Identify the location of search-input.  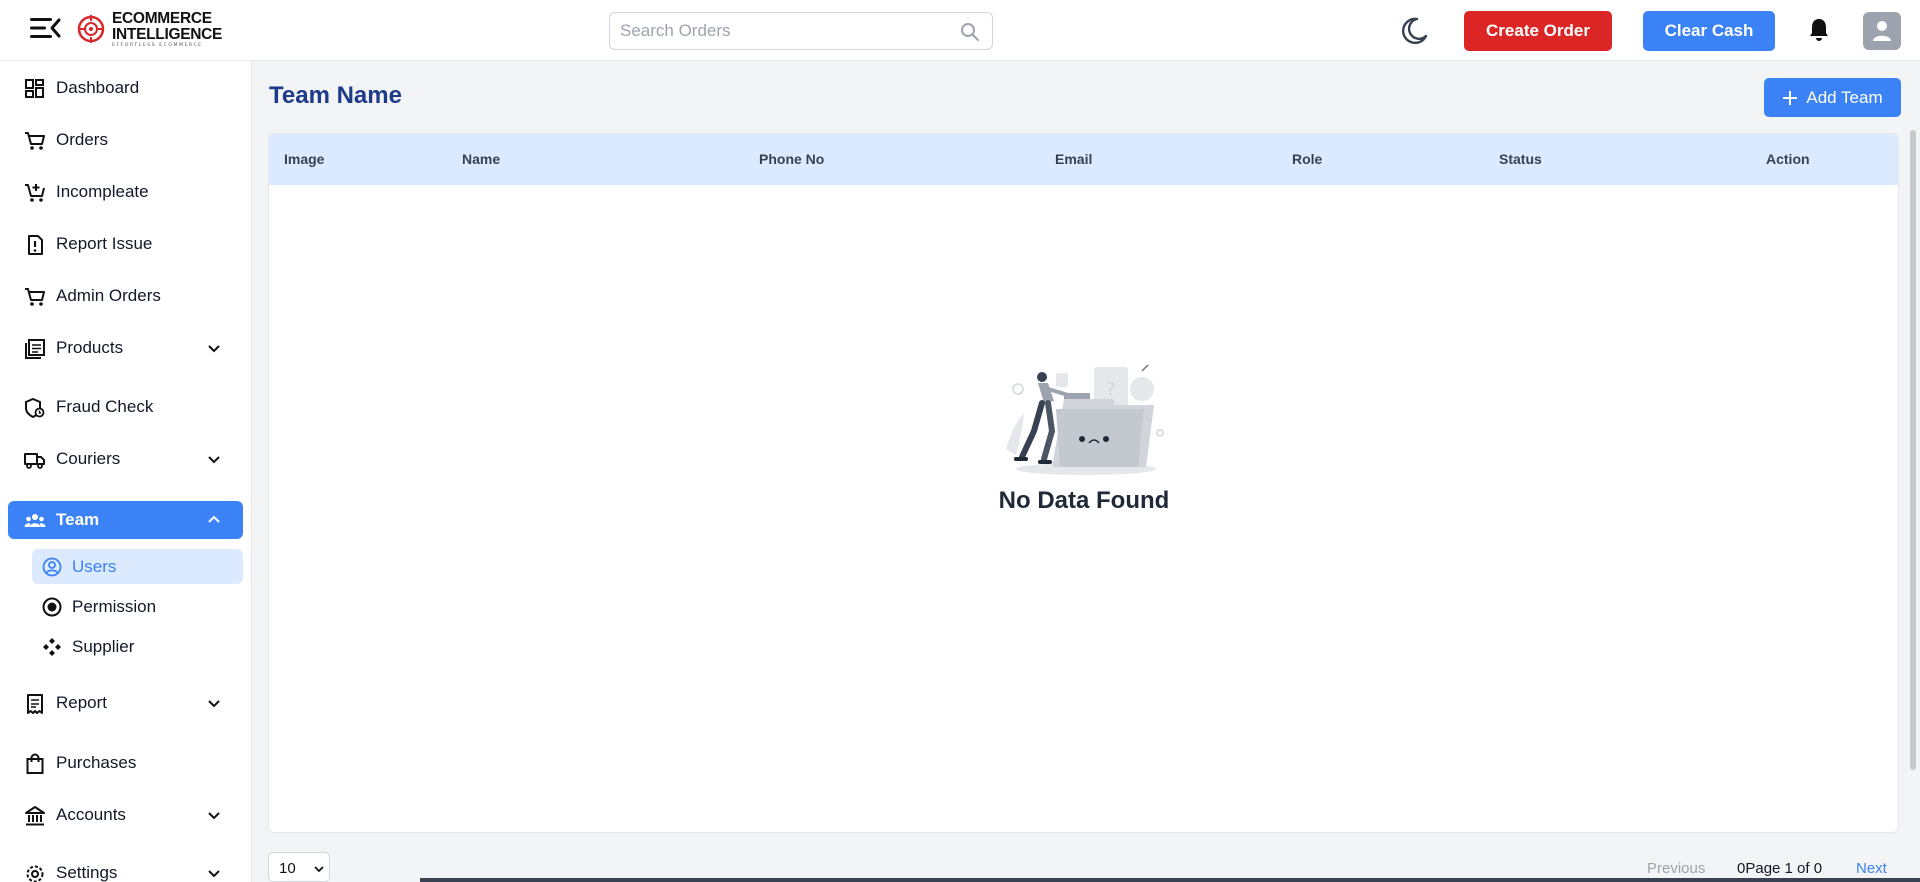
(780, 31).